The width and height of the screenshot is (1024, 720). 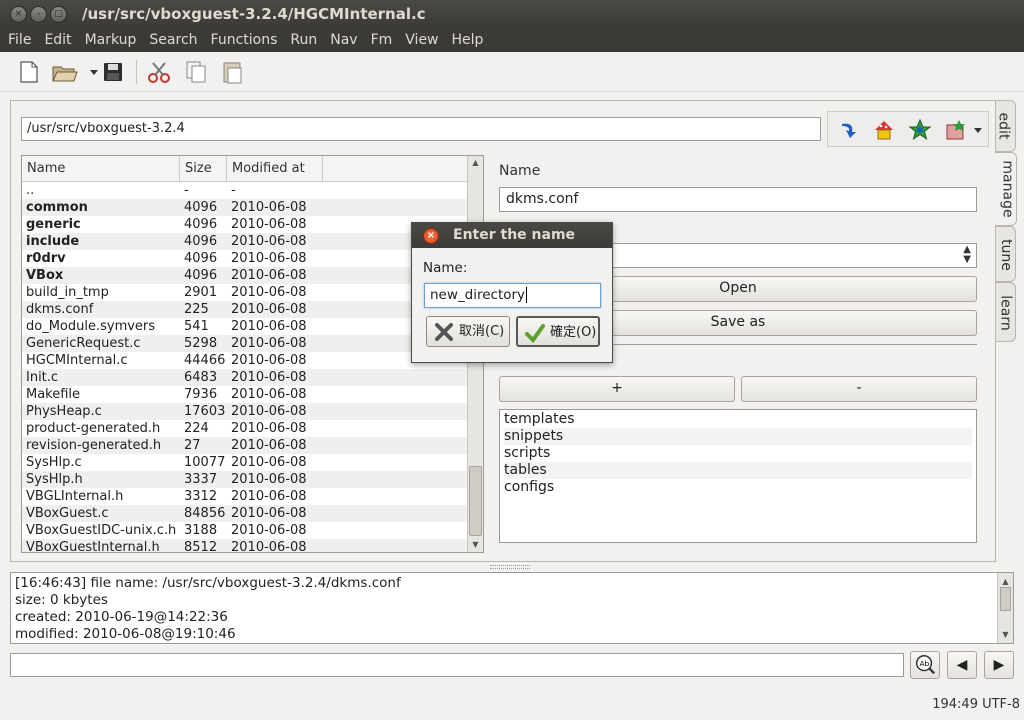 I want to click on menu-search: Search, so click(x=173, y=40).